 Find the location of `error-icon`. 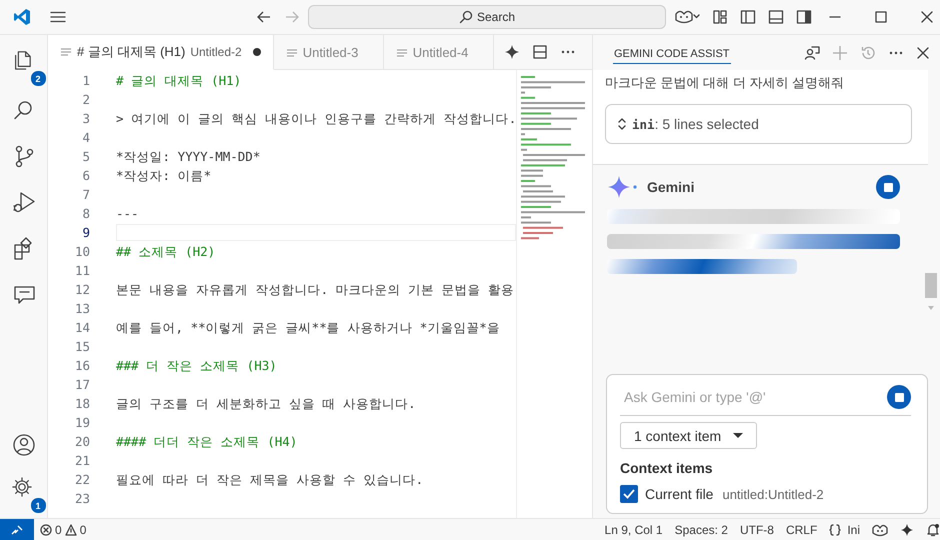

error-icon is located at coordinates (46, 530).